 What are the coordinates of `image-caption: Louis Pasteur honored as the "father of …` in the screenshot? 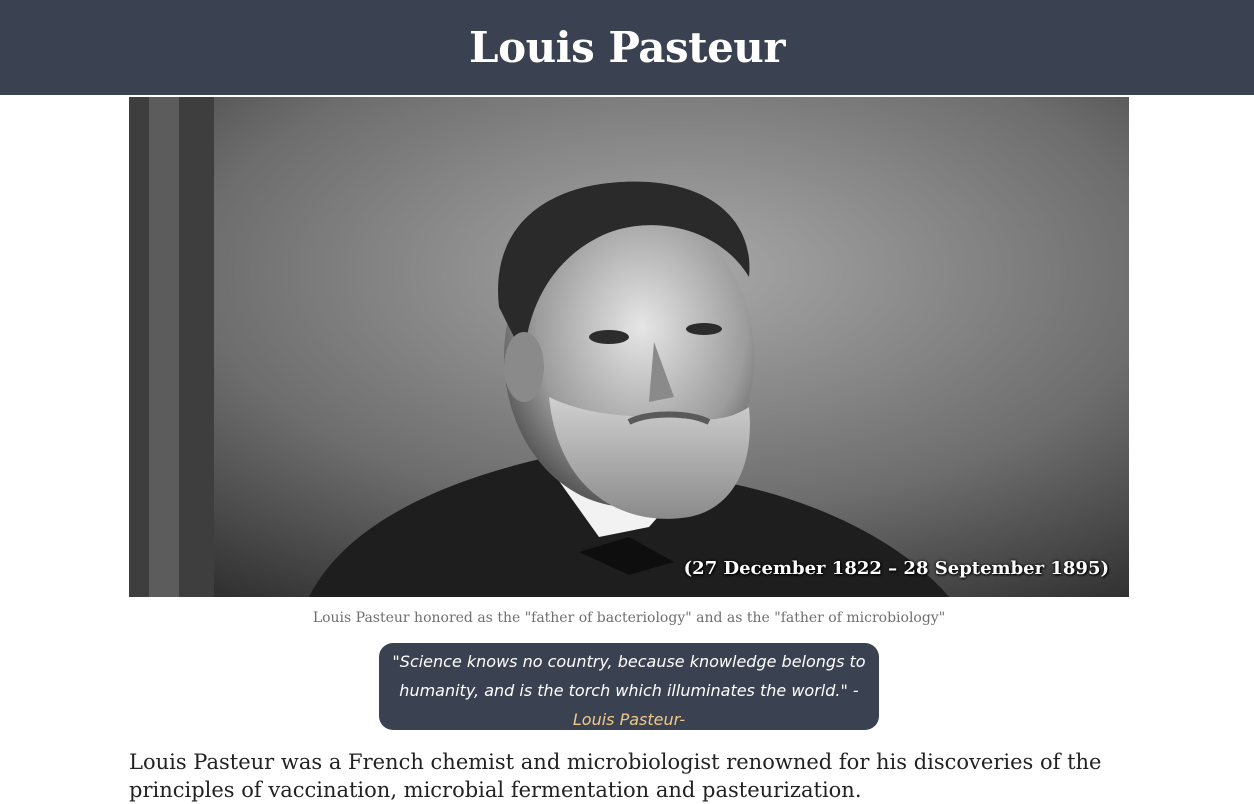 It's located at (629, 618).